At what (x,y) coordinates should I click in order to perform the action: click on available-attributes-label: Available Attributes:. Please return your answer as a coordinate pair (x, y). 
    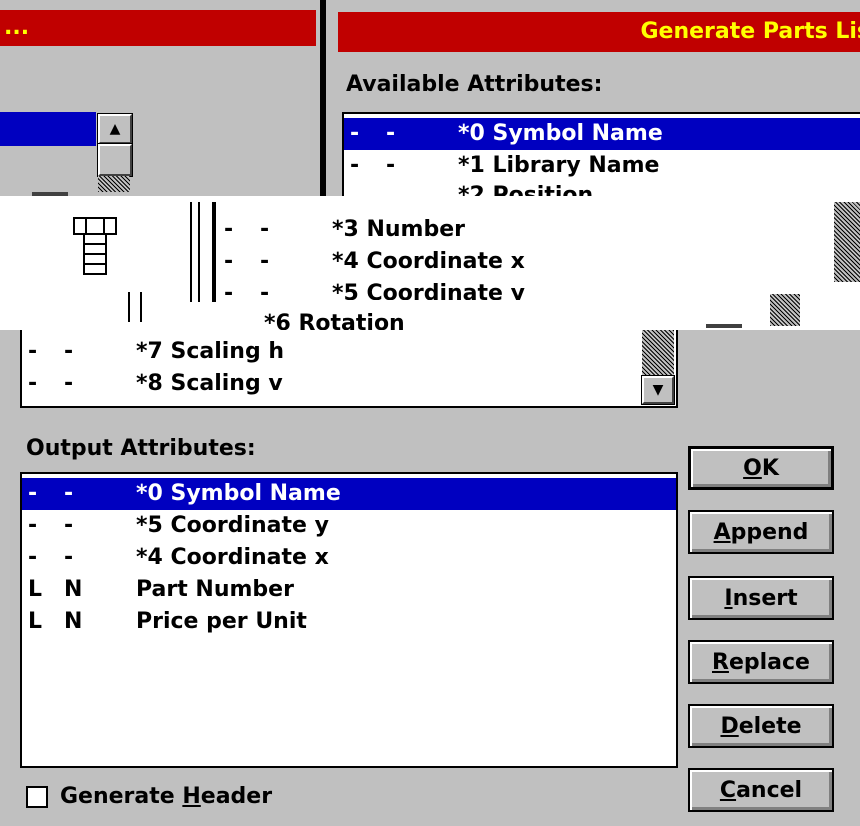
    Looking at the image, I should click on (474, 84).